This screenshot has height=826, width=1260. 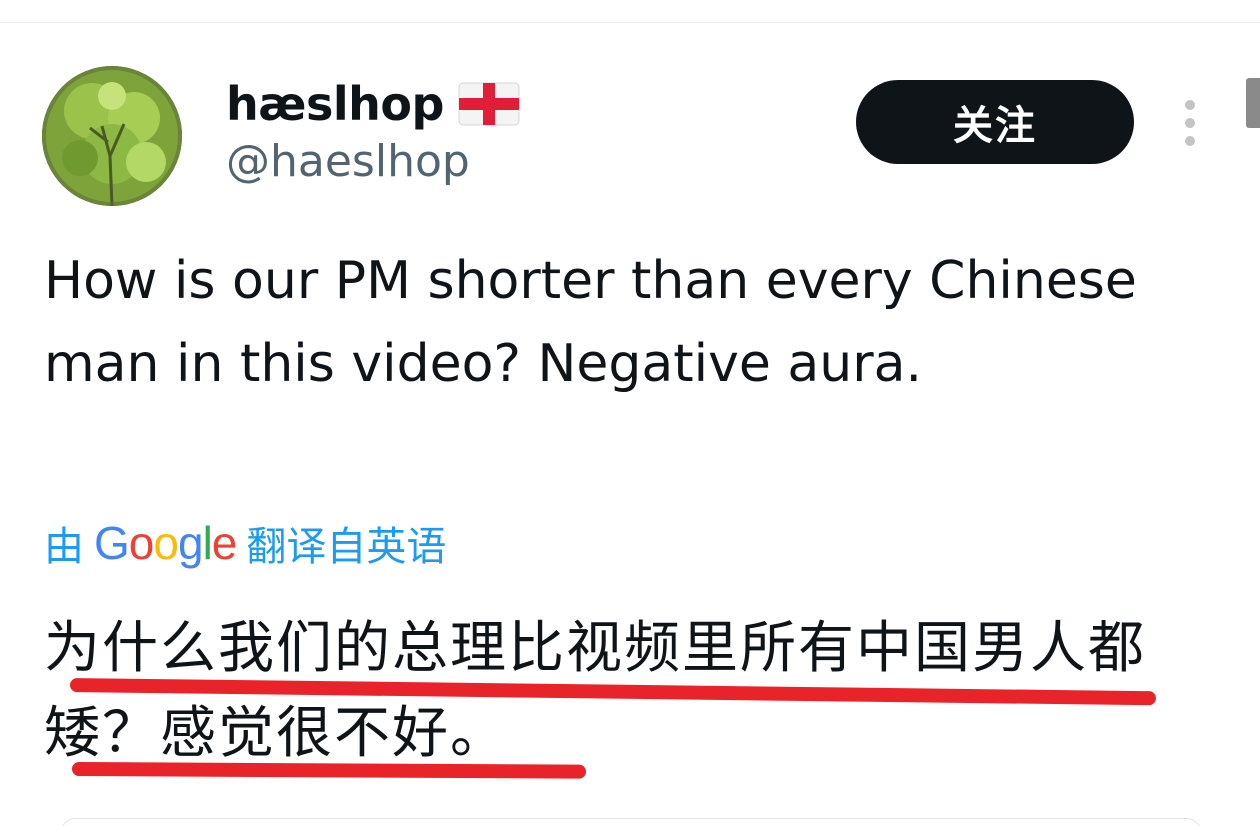 What do you see at coordinates (346, 547) in the screenshot?
I see `translation-suffix: 翻译自英语` at bounding box center [346, 547].